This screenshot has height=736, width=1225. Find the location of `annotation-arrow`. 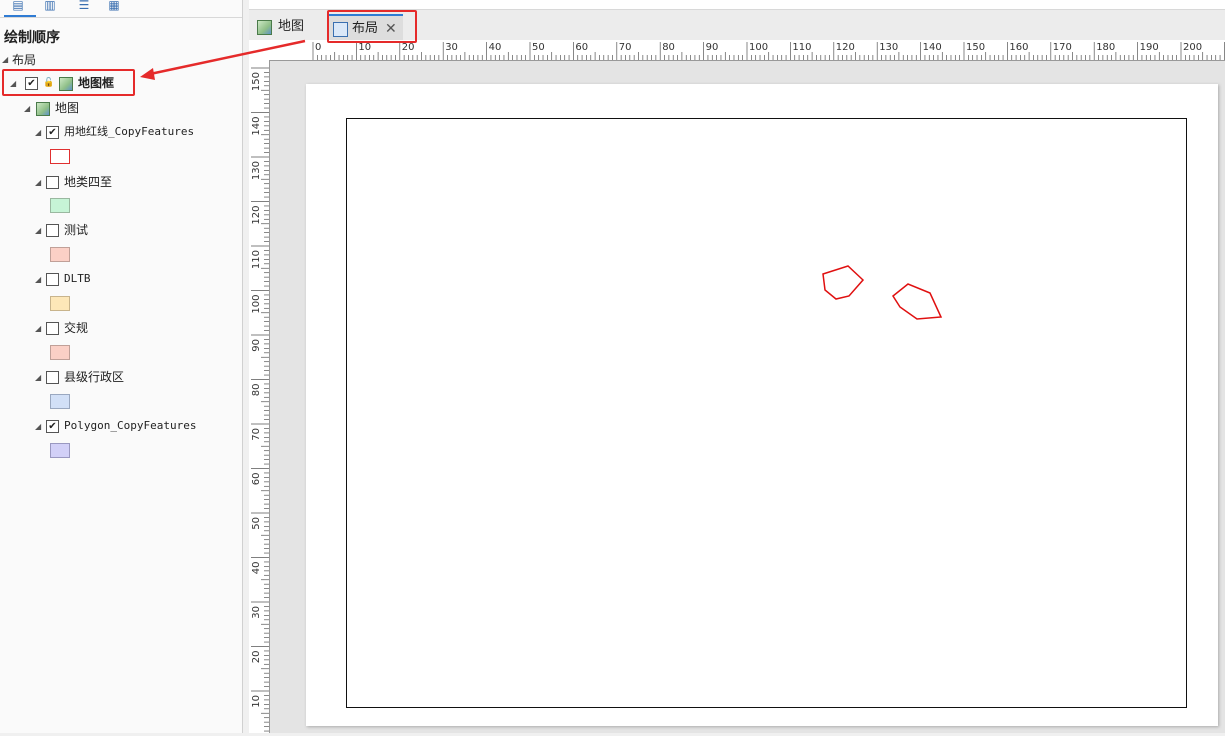

annotation-arrow is located at coordinates (223, 59).